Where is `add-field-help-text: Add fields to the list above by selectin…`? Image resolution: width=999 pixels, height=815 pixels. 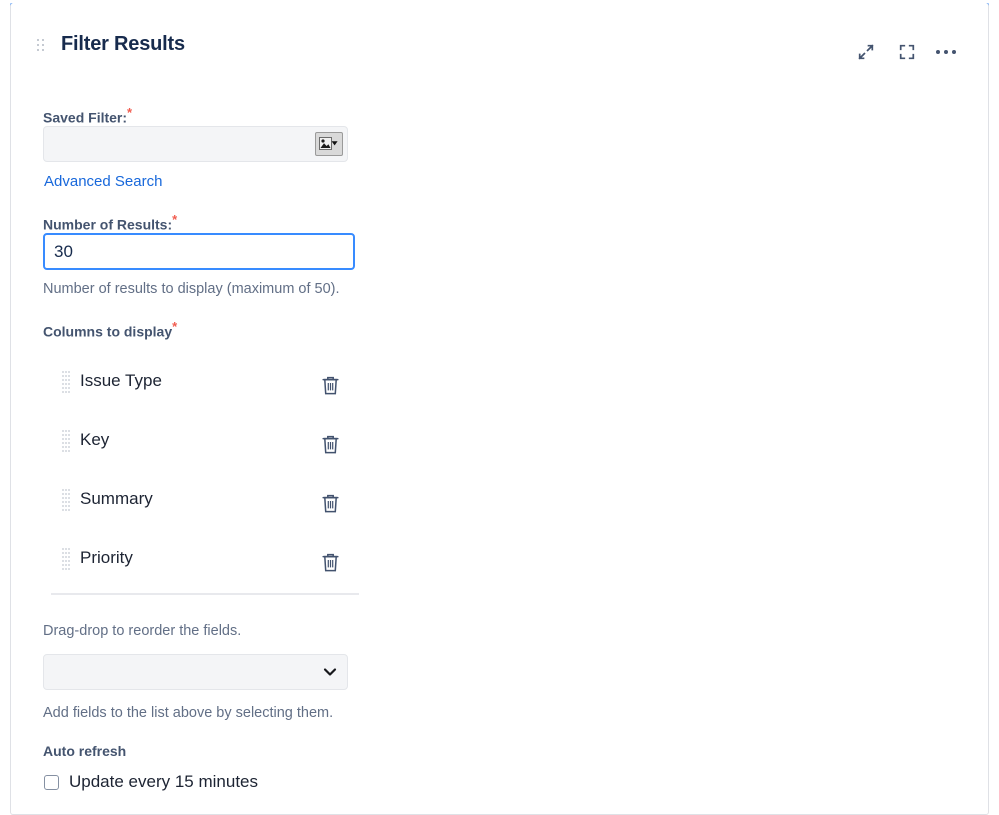 add-field-help-text: Add fields to the list above by selectin… is located at coordinates (188, 713).